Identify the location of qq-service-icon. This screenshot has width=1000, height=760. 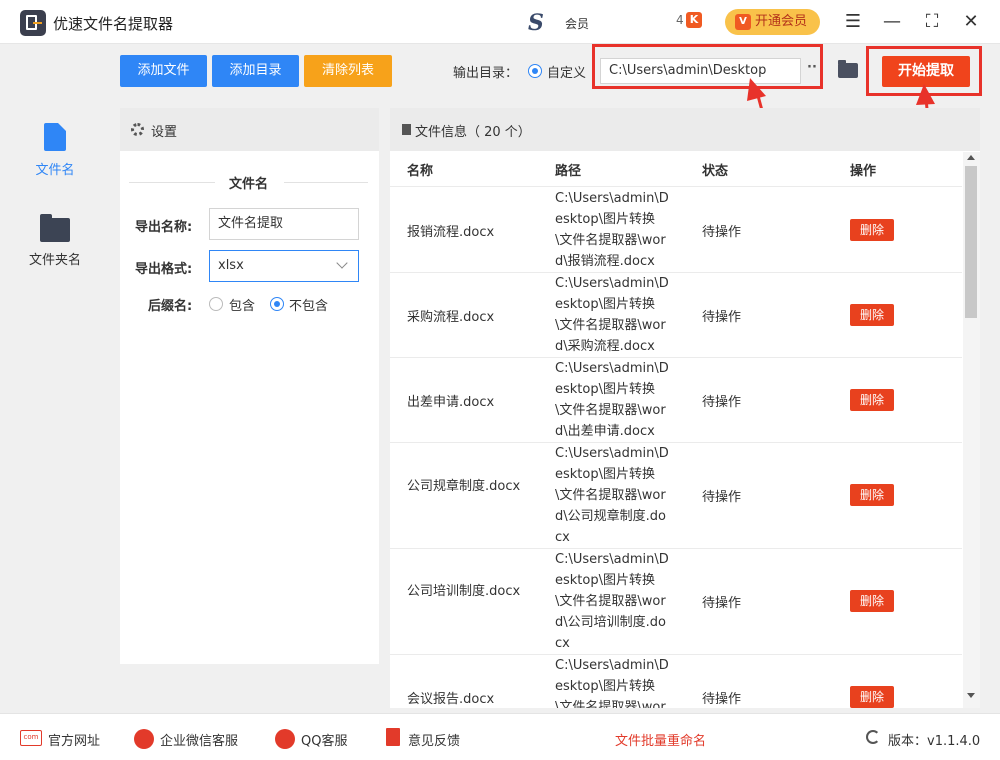
(285, 739).